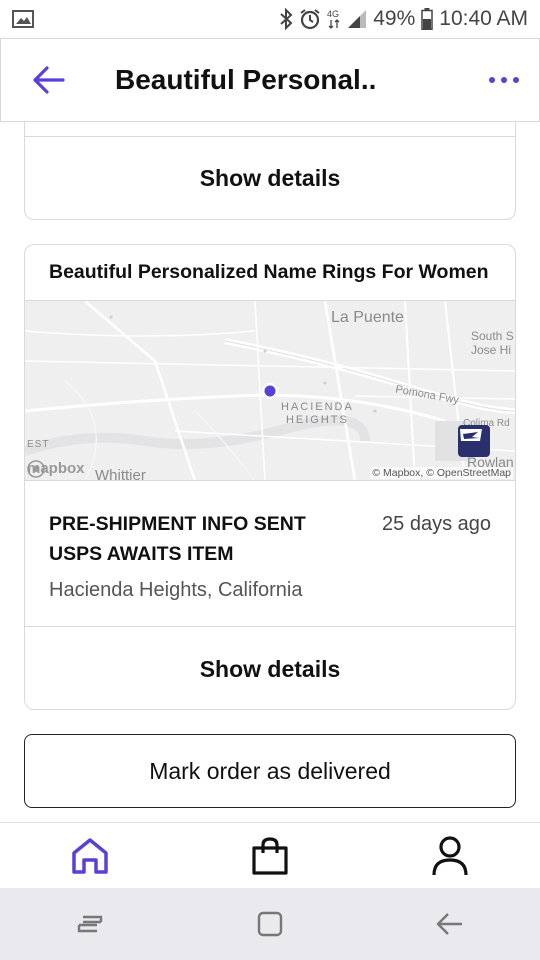 The width and height of the screenshot is (540, 960). I want to click on map-label-la-puente: La Puente, so click(367, 317).